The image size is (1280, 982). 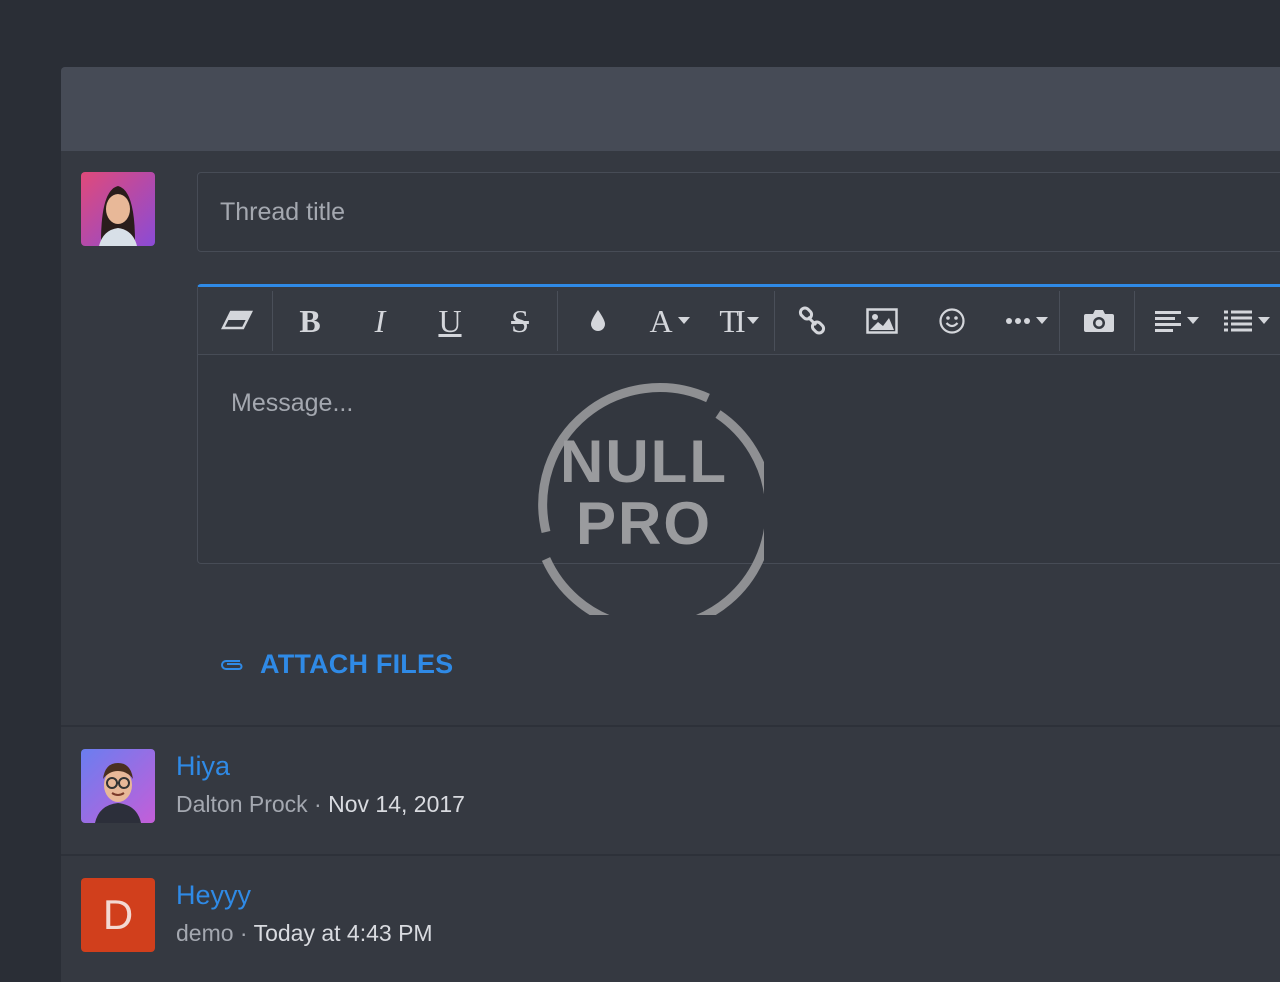 I want to click on eraser-icon, so click(x=236, y=319).